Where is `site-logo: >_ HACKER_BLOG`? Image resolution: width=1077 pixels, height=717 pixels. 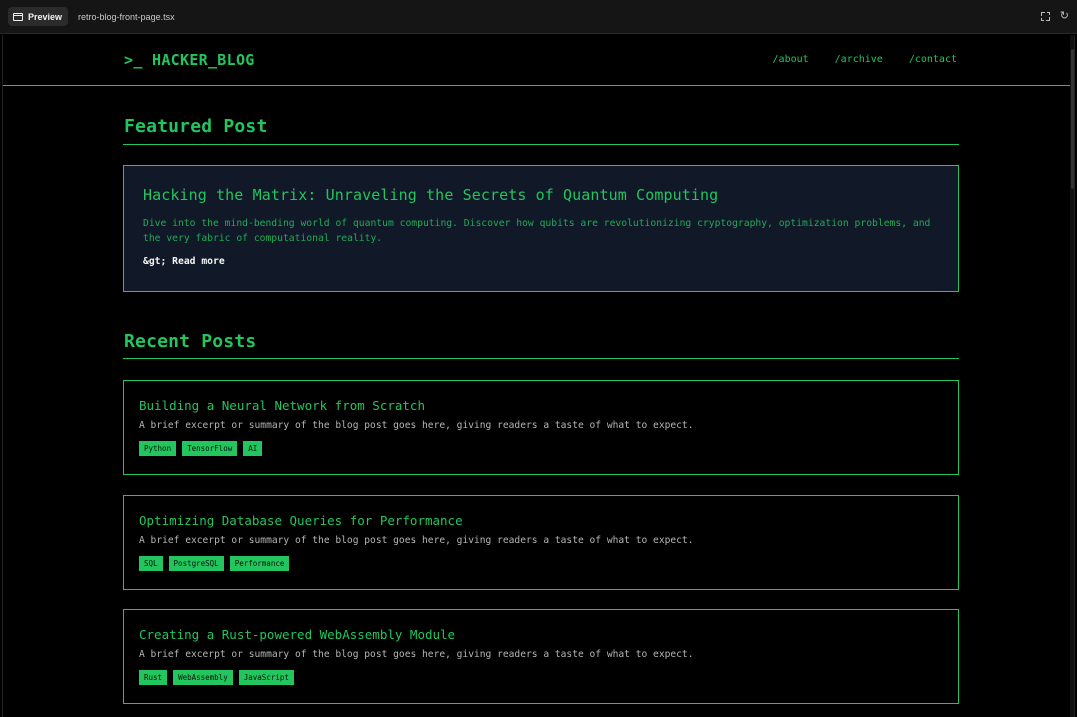 site-logo: >_ HACKER_BLOG is located at coordinates (189, 60).